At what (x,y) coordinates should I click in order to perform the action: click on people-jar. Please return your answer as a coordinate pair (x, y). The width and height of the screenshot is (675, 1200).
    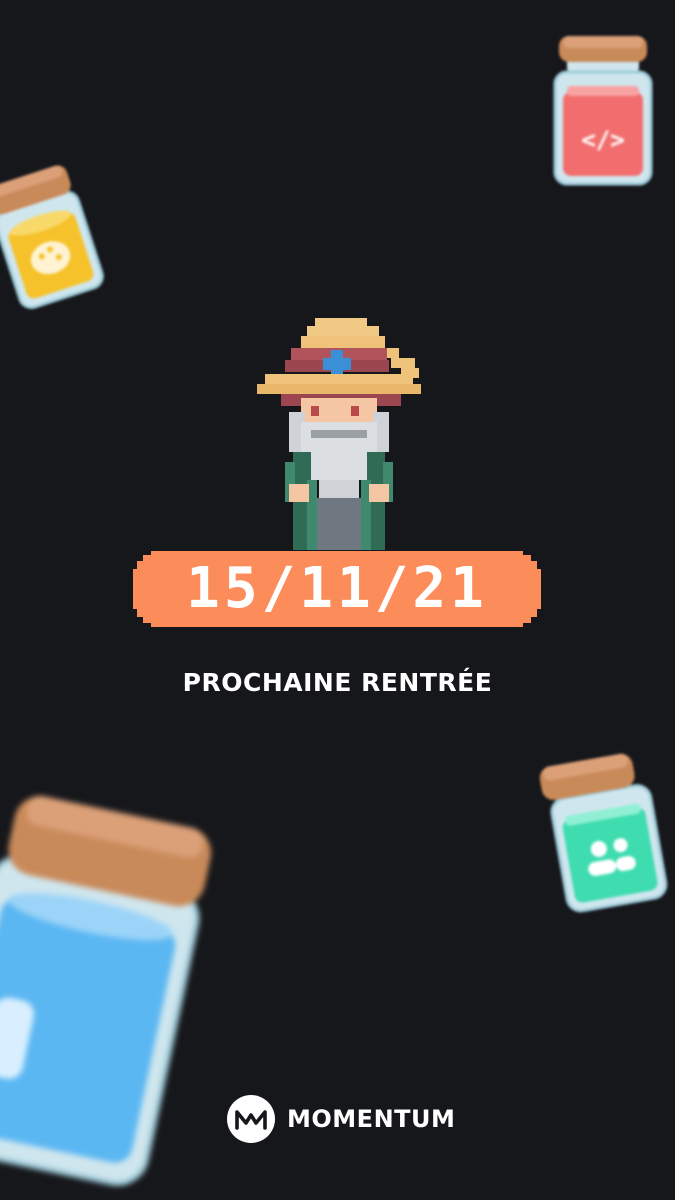
    Looking at the image, I should click on (605, 832).